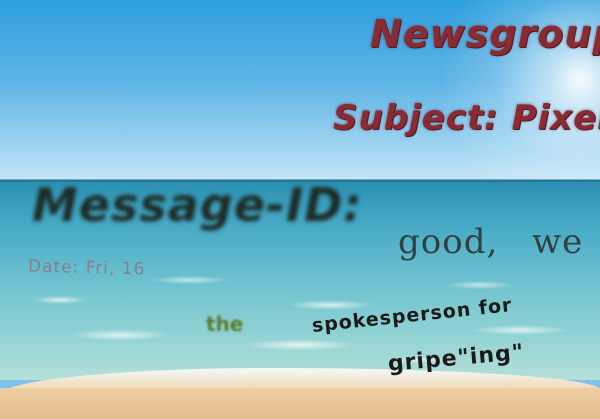 This screenshot has width=600, height=419. Describe the element at coordinates (466, 118) in the screenshot. I see `subject-text: Subject: Pixel` at that location.